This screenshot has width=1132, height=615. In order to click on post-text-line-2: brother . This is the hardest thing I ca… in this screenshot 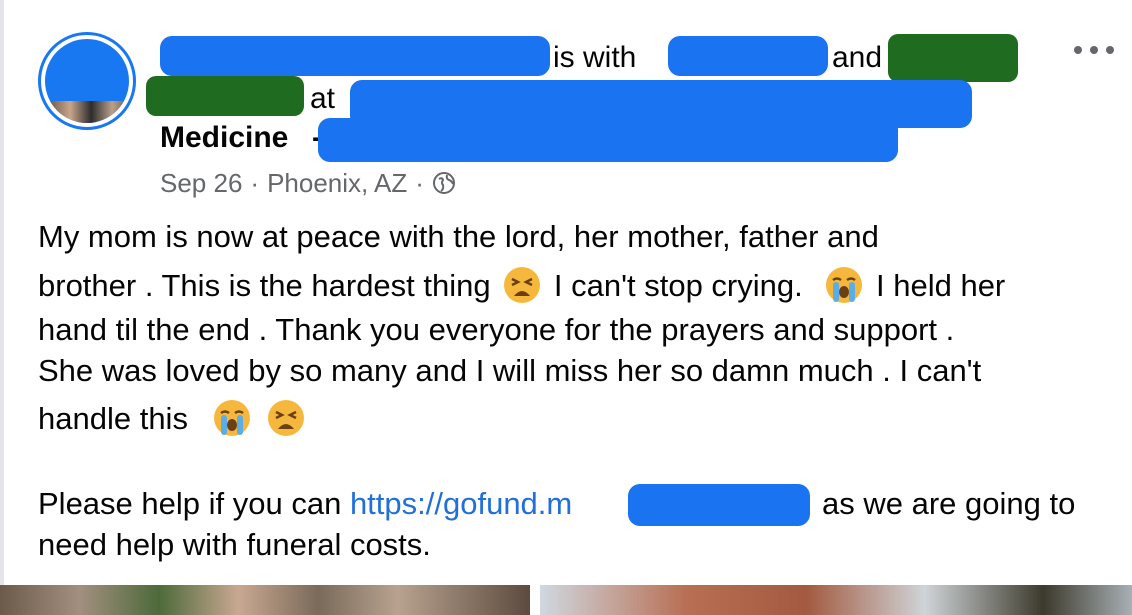, I will do `click(521, 286)`.